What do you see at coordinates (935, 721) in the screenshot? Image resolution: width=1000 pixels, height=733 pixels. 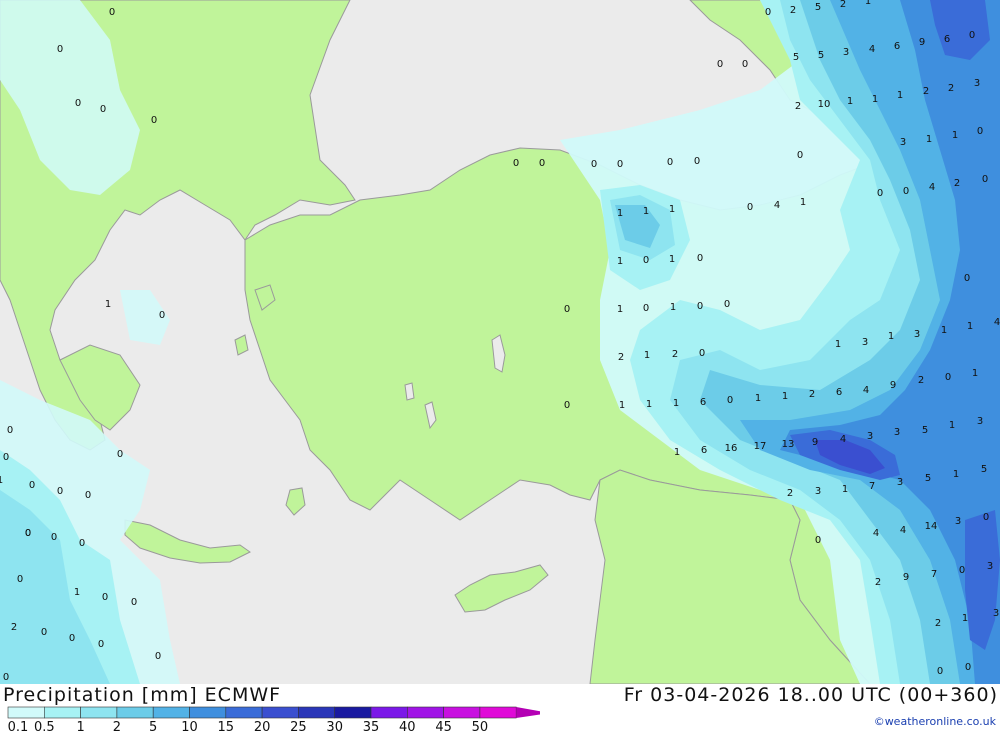 I see `credit-link: ©weatheronline.co.uk` at bounding box center [935, 721].